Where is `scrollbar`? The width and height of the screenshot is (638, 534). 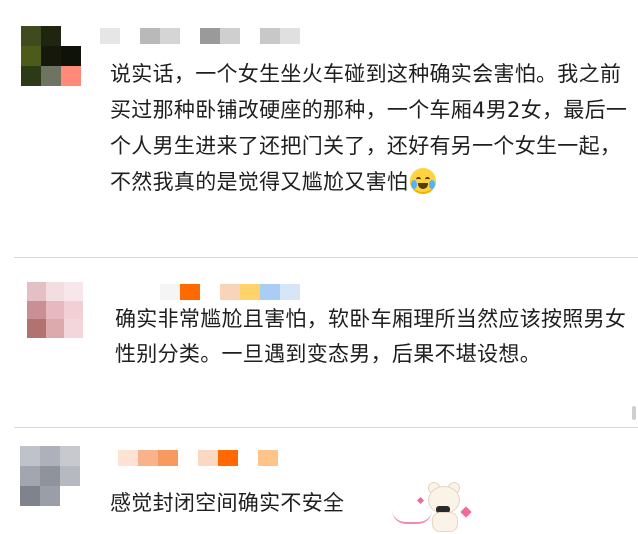 scrollbar is located at coordinates (634, 413).